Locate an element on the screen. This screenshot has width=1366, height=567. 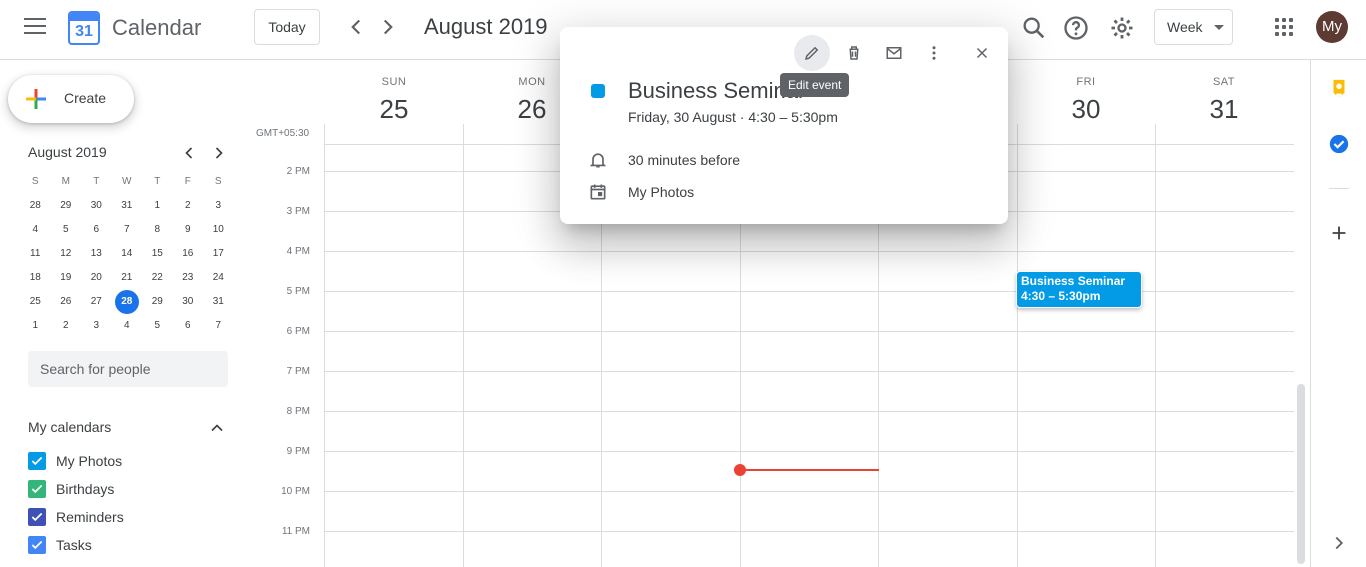
calendar-logo-icon: 31 is located at coordinates (84, 28).